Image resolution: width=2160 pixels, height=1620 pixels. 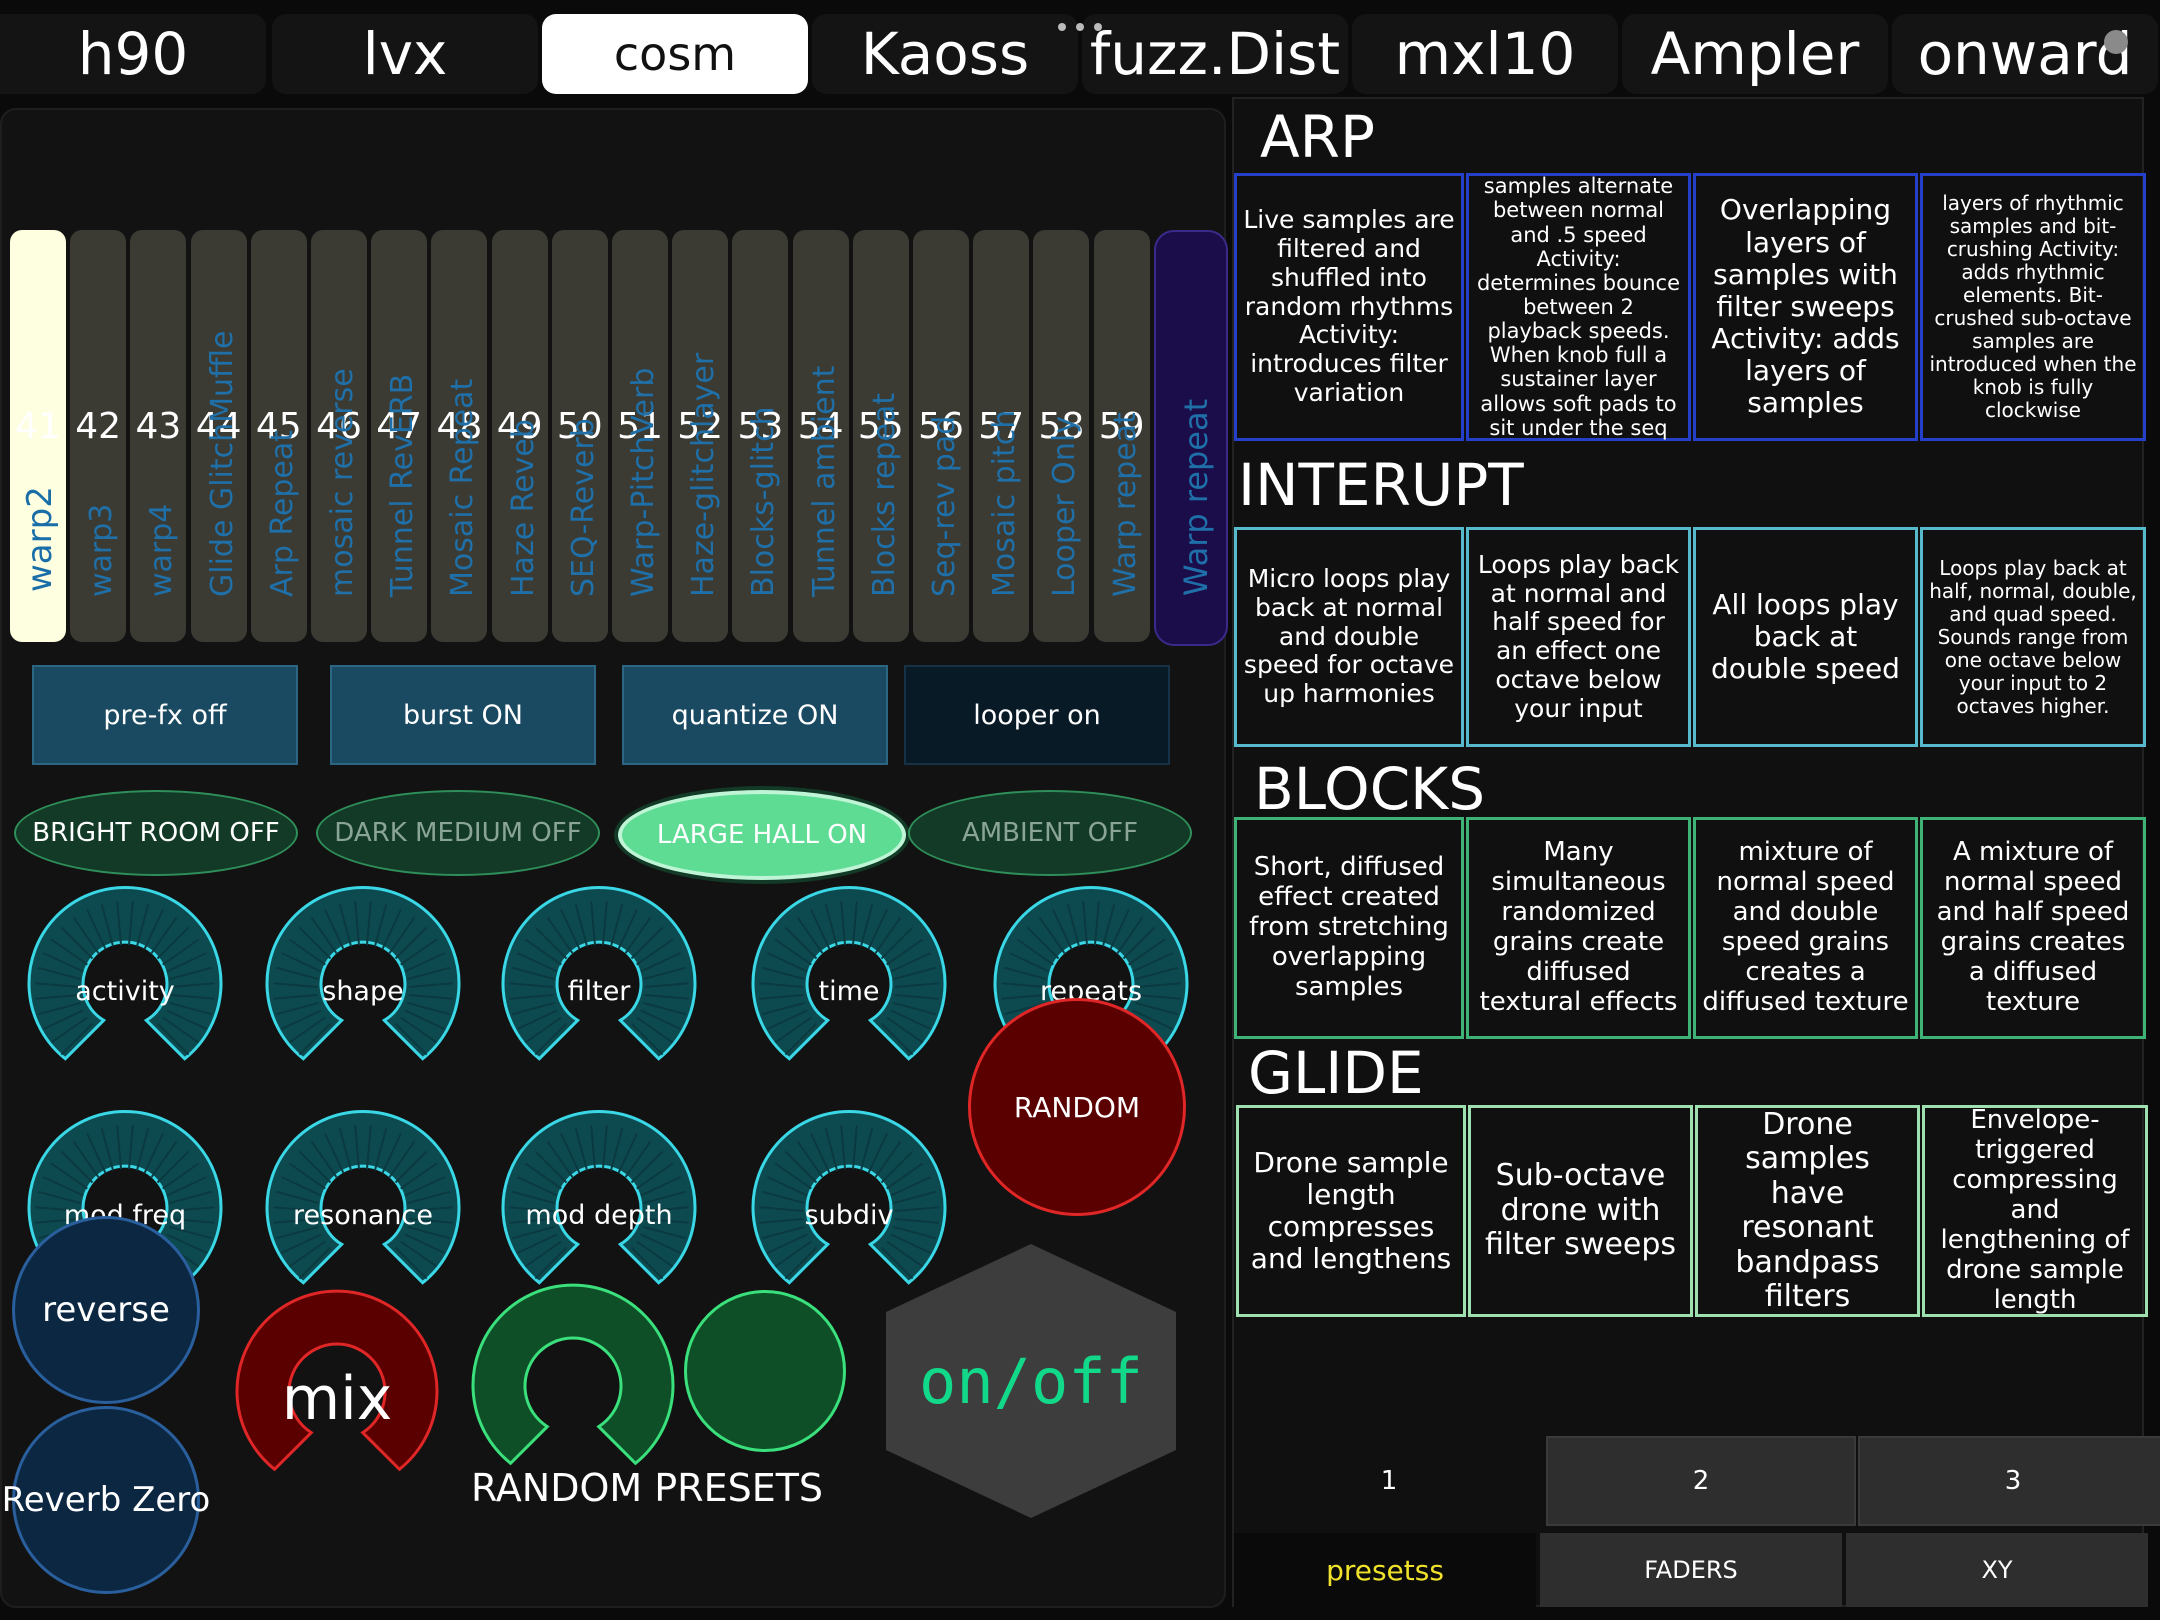 I want to click on preset-fader-45: 45 Arp Repeat, so click(x=278, y=436).